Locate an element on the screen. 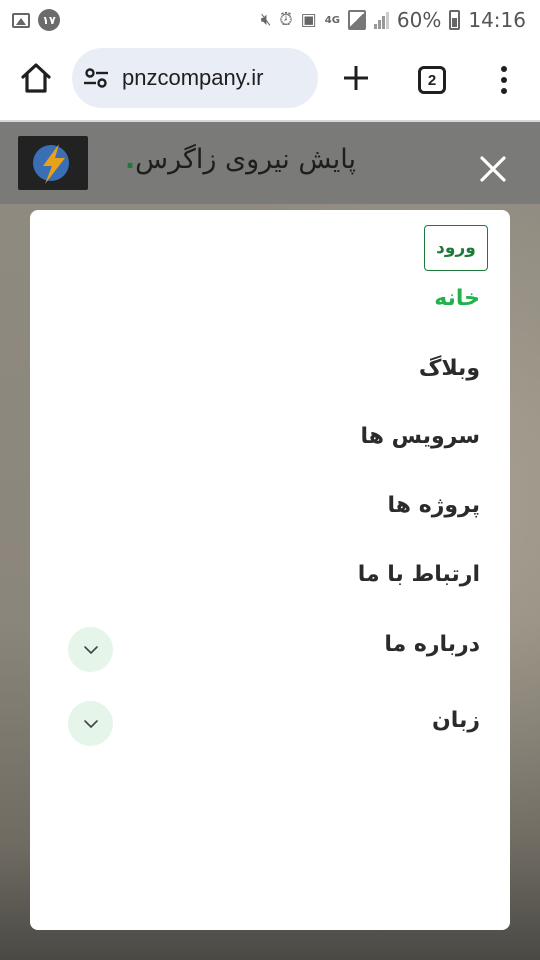  site-title: پایش نیروی زاگرس. is located at coordinates (240, 159).